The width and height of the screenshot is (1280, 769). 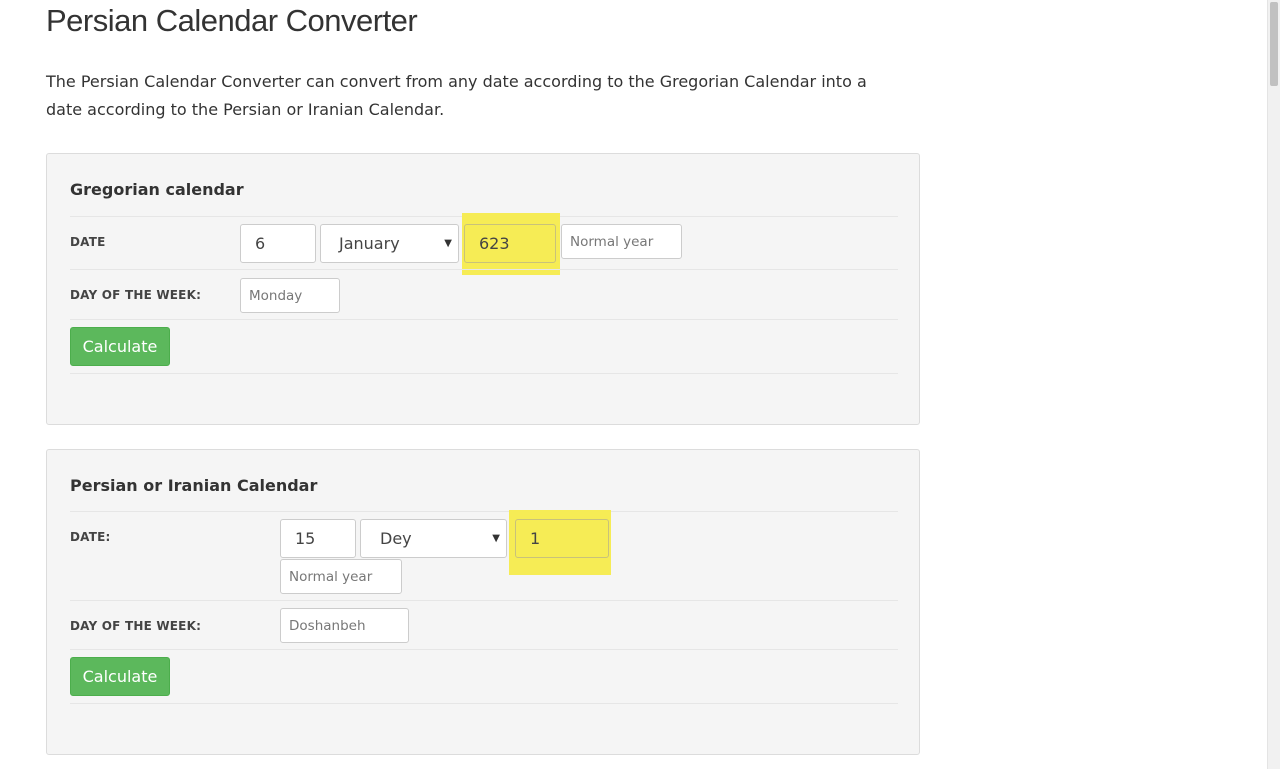 What do you see at coordinates (157, 189) in the screenshot?
I see `gregorian-panel-title: Gregorian calendar` at bounding box center [157, 189].